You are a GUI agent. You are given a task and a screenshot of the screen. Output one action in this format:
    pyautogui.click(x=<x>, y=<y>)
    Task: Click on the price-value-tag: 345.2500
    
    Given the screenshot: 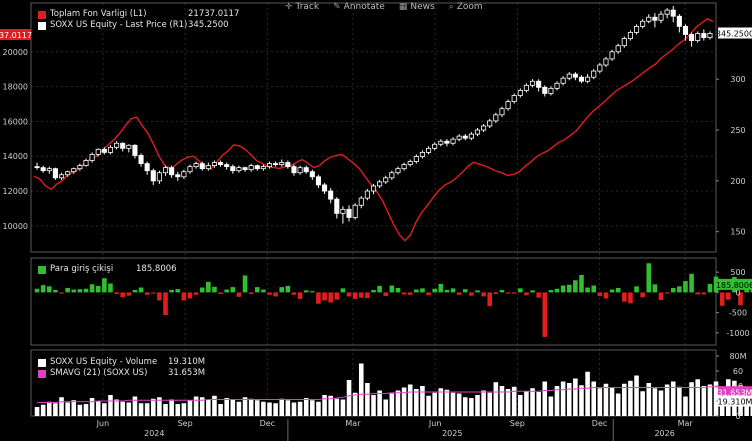 What is the action you would take?
    pyautogui.click(x=734, y=33)
    